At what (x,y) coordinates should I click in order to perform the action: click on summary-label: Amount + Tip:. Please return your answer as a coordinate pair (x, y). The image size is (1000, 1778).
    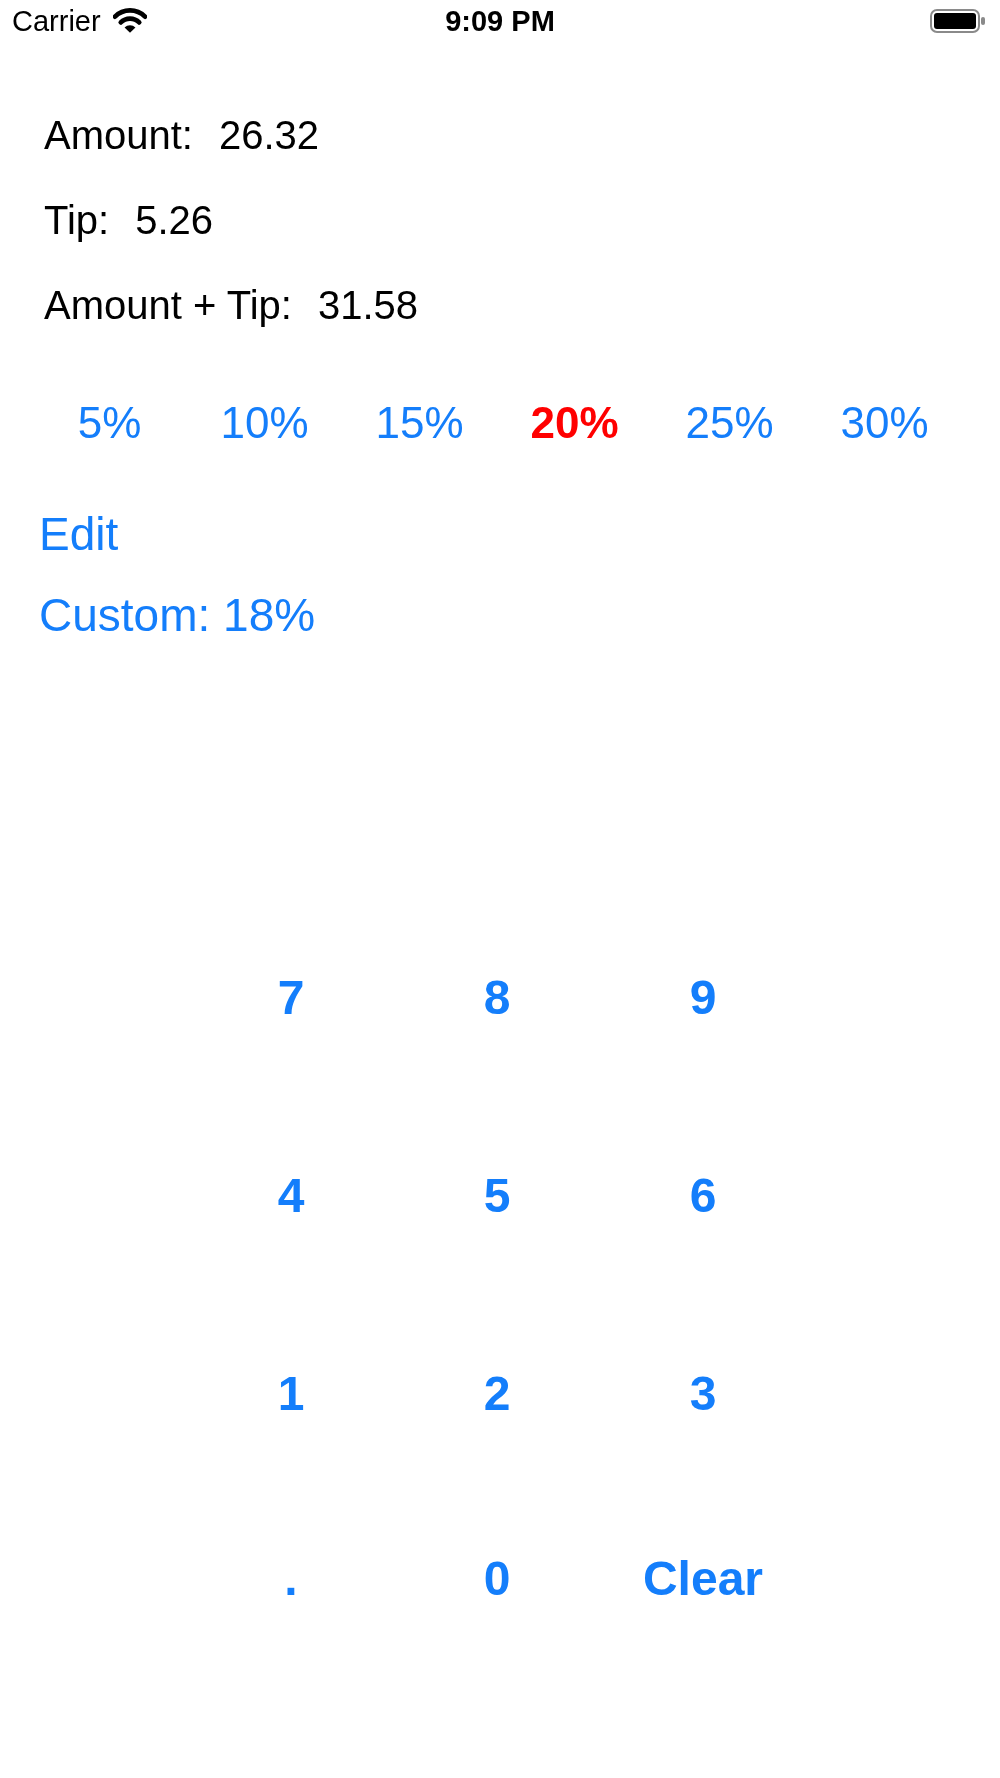
    Looking at the image, I should click on (168, 305).